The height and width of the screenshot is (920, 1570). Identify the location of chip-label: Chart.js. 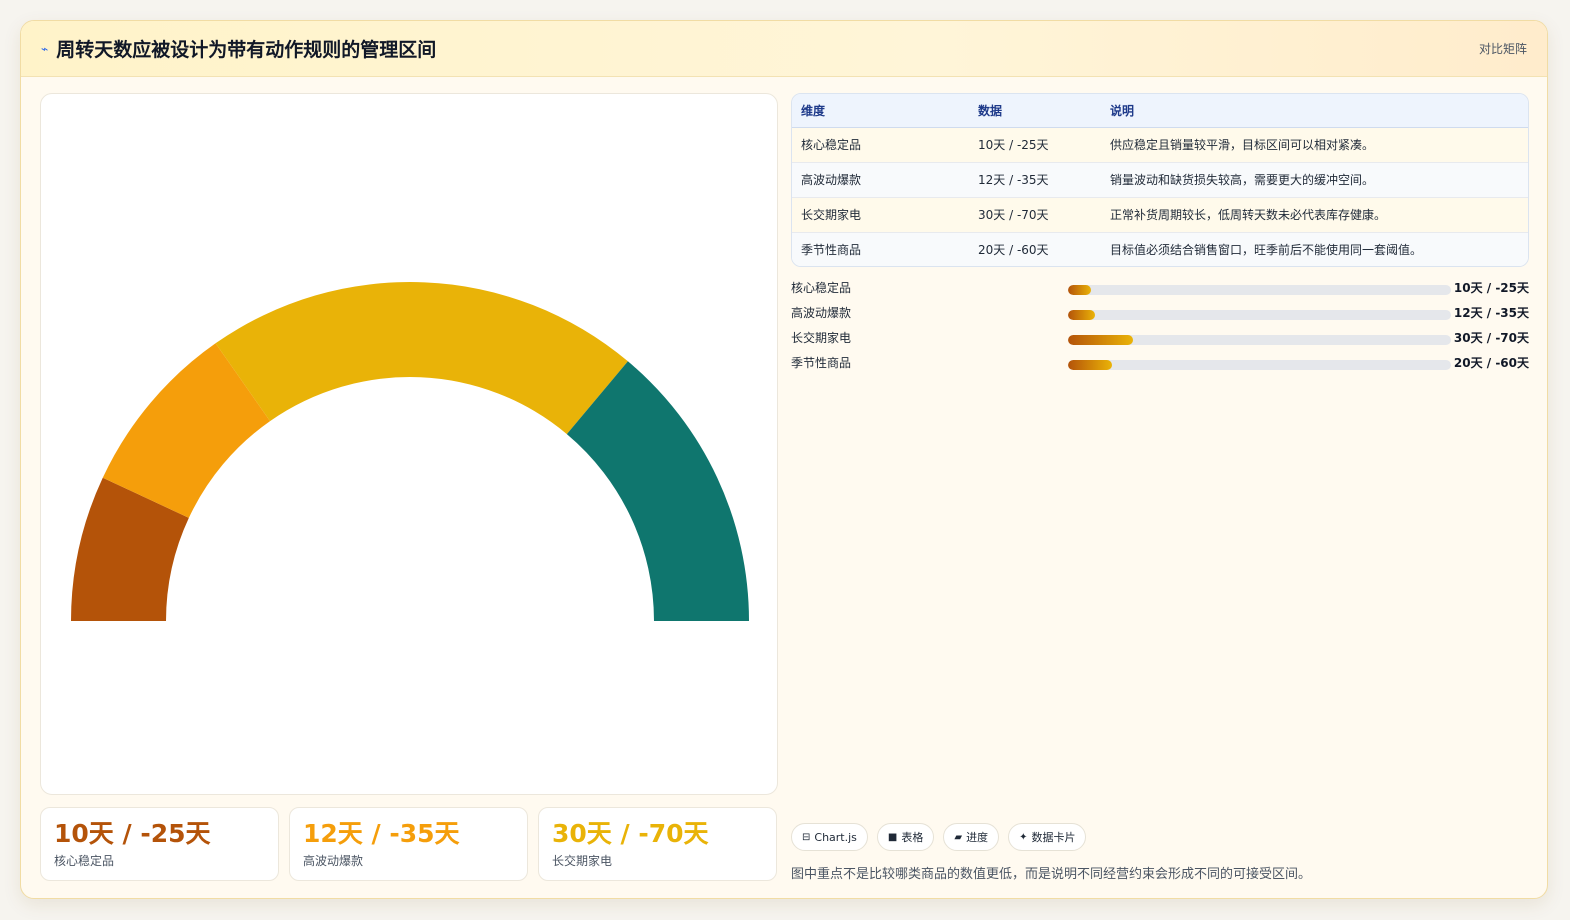
(835, 837).